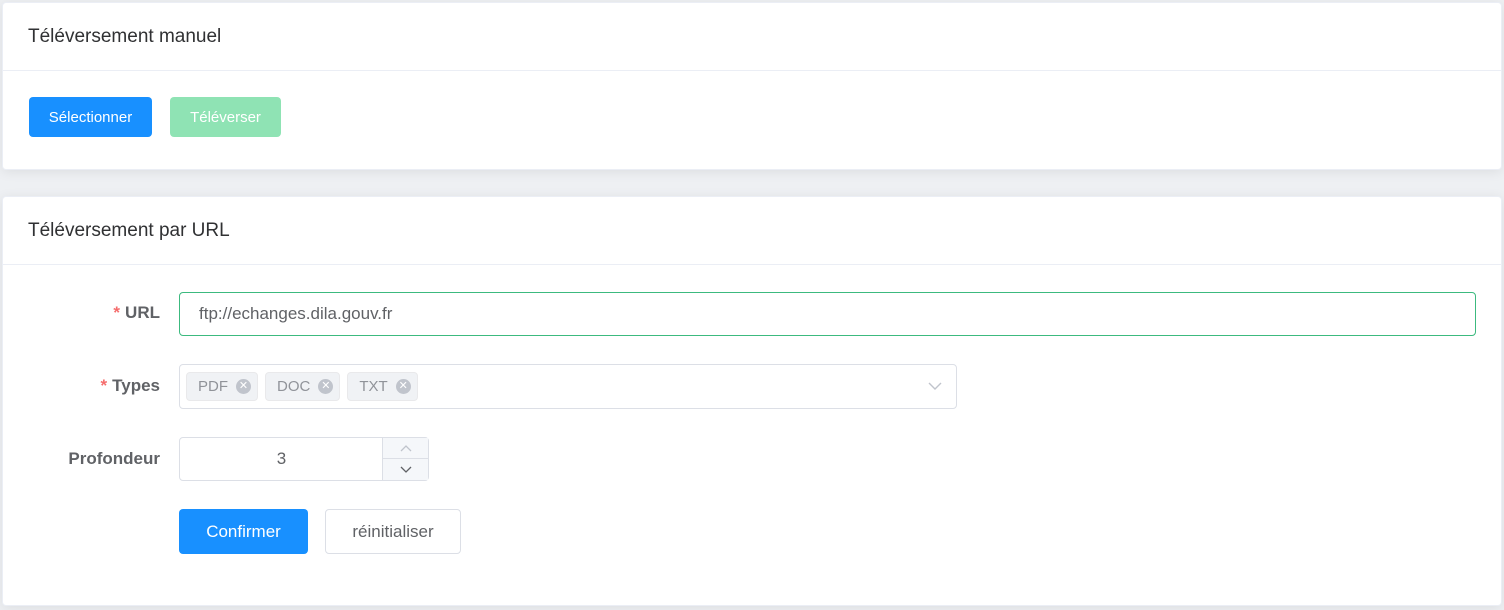  I want to click on url-label: * URL, so click(136, 313).